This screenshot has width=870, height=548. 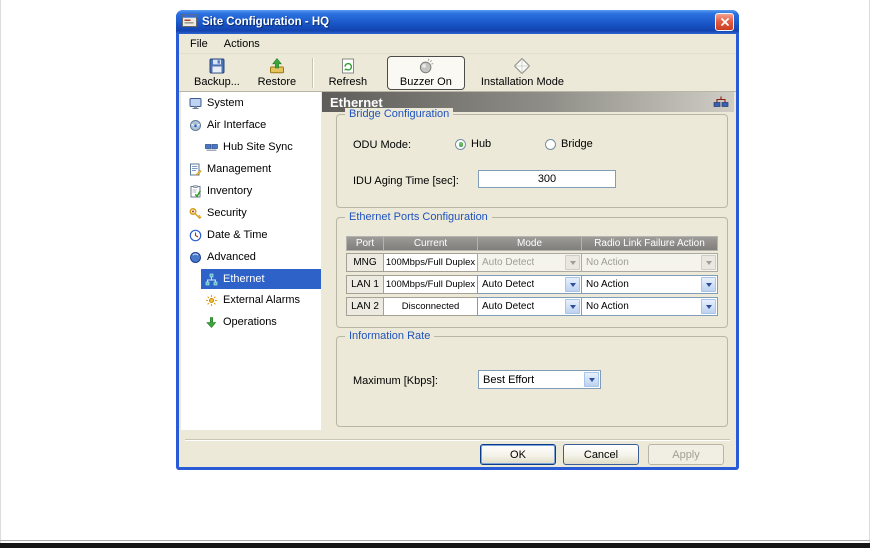 I want to click on installation-mode-icon, so click(x=522, y=66).